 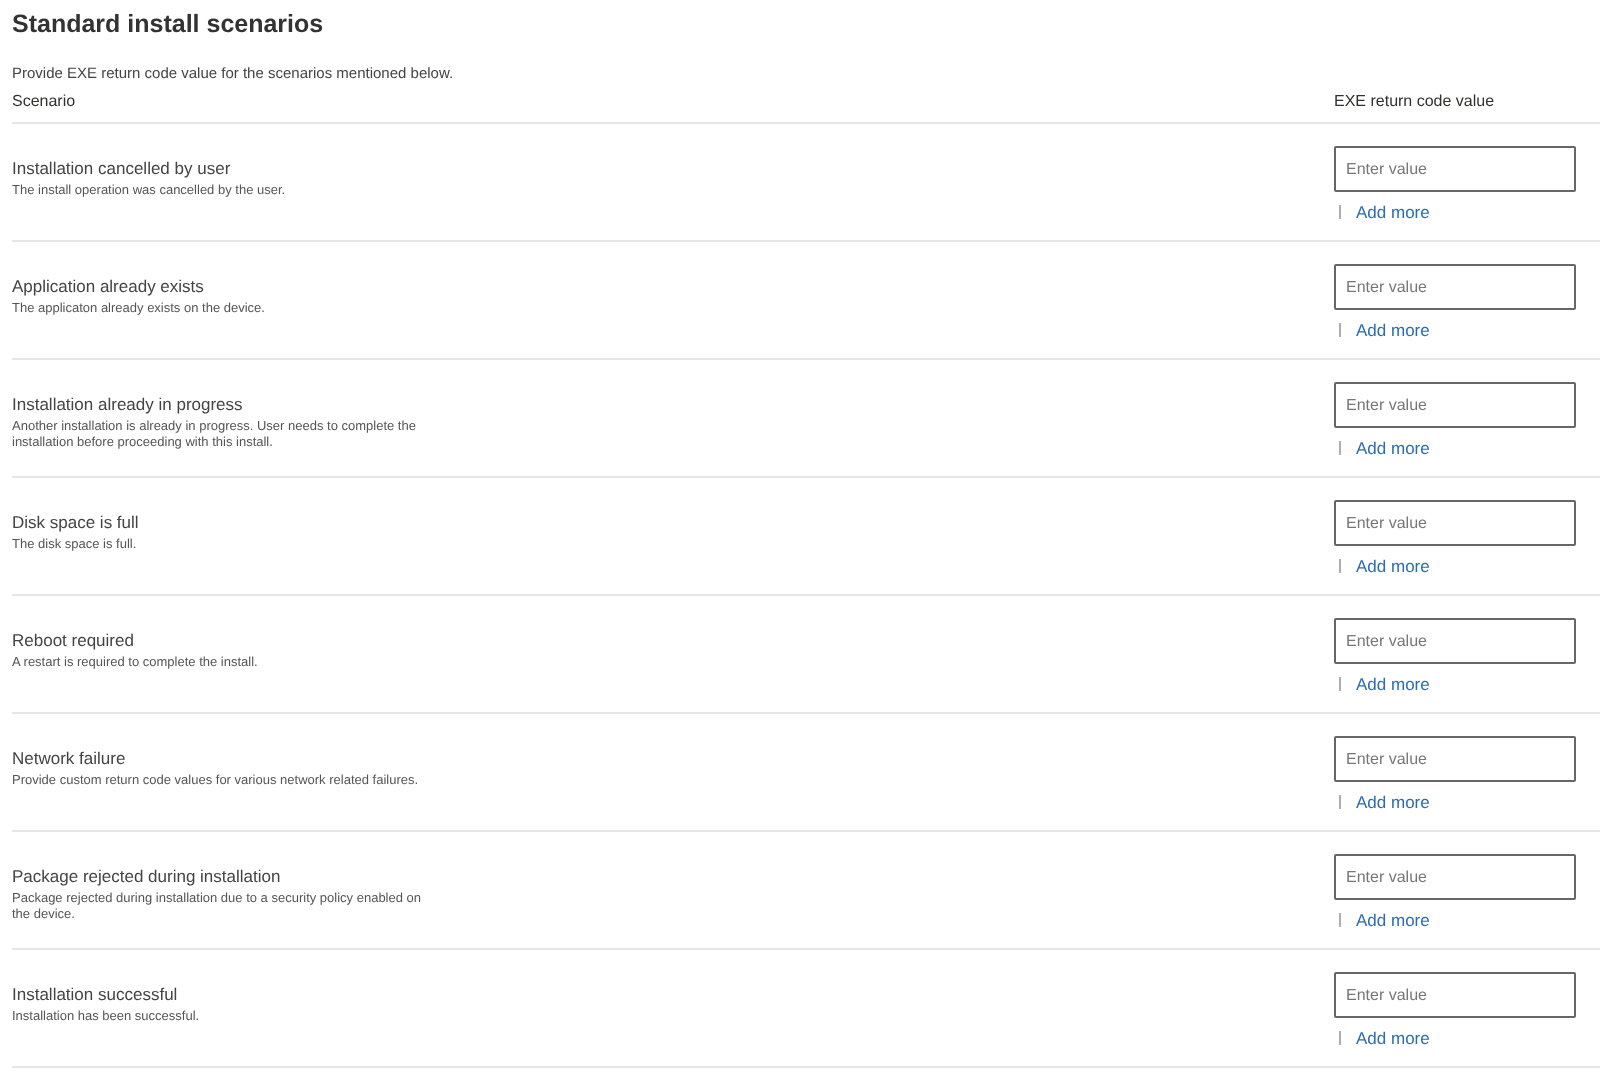 What do you see at coordinates (74, 640) in the screenshot?
I see `scenario-name: Reboot required` at bounding box center [74, 640].